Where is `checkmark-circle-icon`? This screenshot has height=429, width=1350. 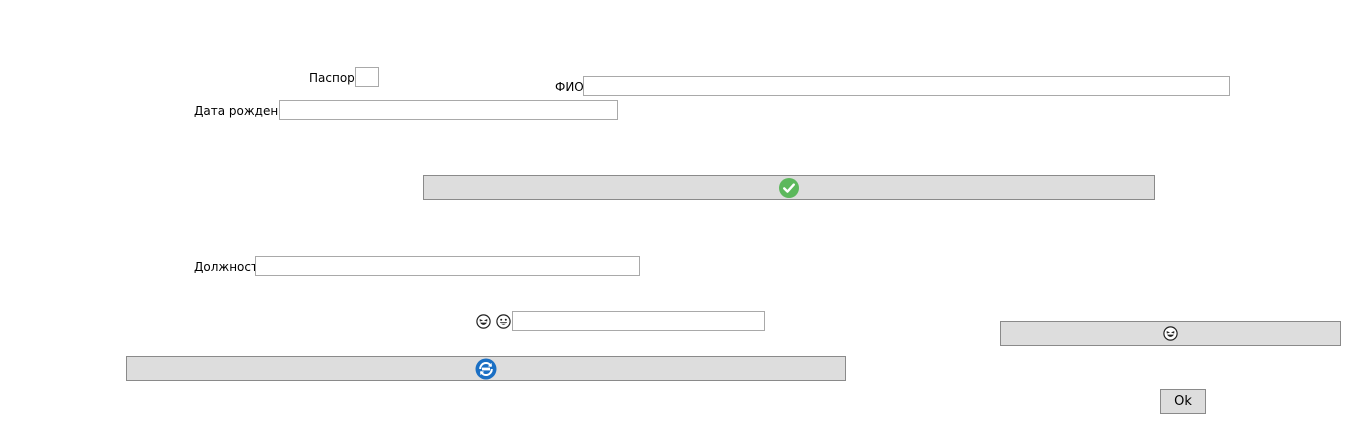
checkmark-circle-icon is located at coordinates (789, 187).